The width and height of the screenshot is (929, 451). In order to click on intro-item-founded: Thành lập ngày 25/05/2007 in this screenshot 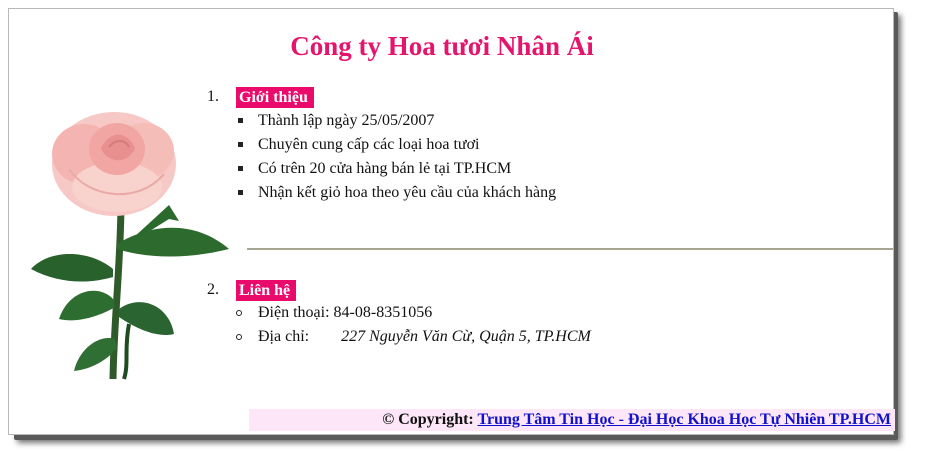, I will do `click(396, 121)`.